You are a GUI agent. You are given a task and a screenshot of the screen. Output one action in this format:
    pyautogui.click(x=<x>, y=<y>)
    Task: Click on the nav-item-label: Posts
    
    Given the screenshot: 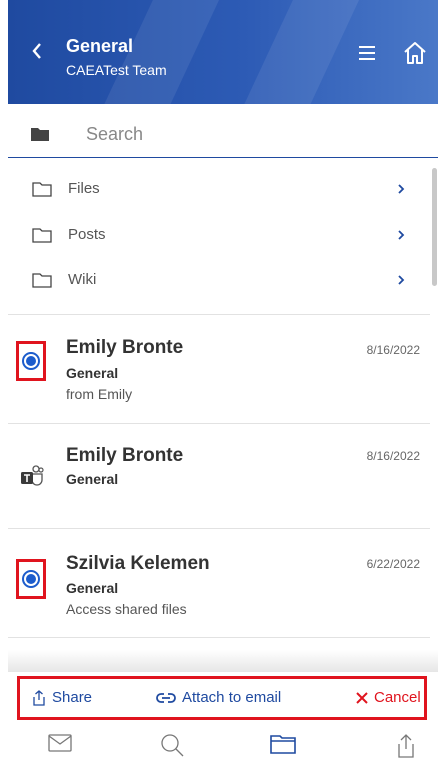 What is the action you would take?
    pyautogui.click(x=87, y=234)
    